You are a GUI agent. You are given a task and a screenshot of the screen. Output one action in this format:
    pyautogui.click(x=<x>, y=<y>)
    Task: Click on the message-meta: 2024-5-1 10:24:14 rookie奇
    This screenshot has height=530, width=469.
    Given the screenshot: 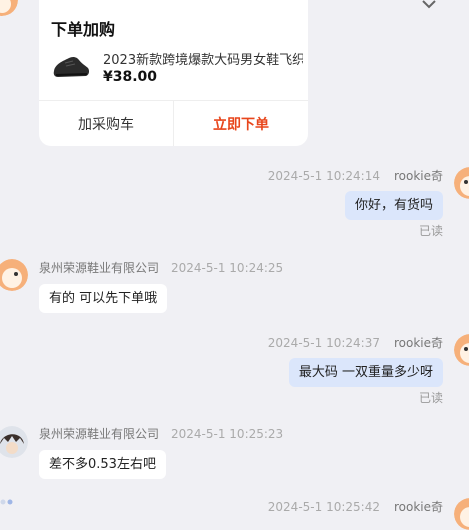 What is the action you would take?
    pyautogui.click(x=355, y=175)
    